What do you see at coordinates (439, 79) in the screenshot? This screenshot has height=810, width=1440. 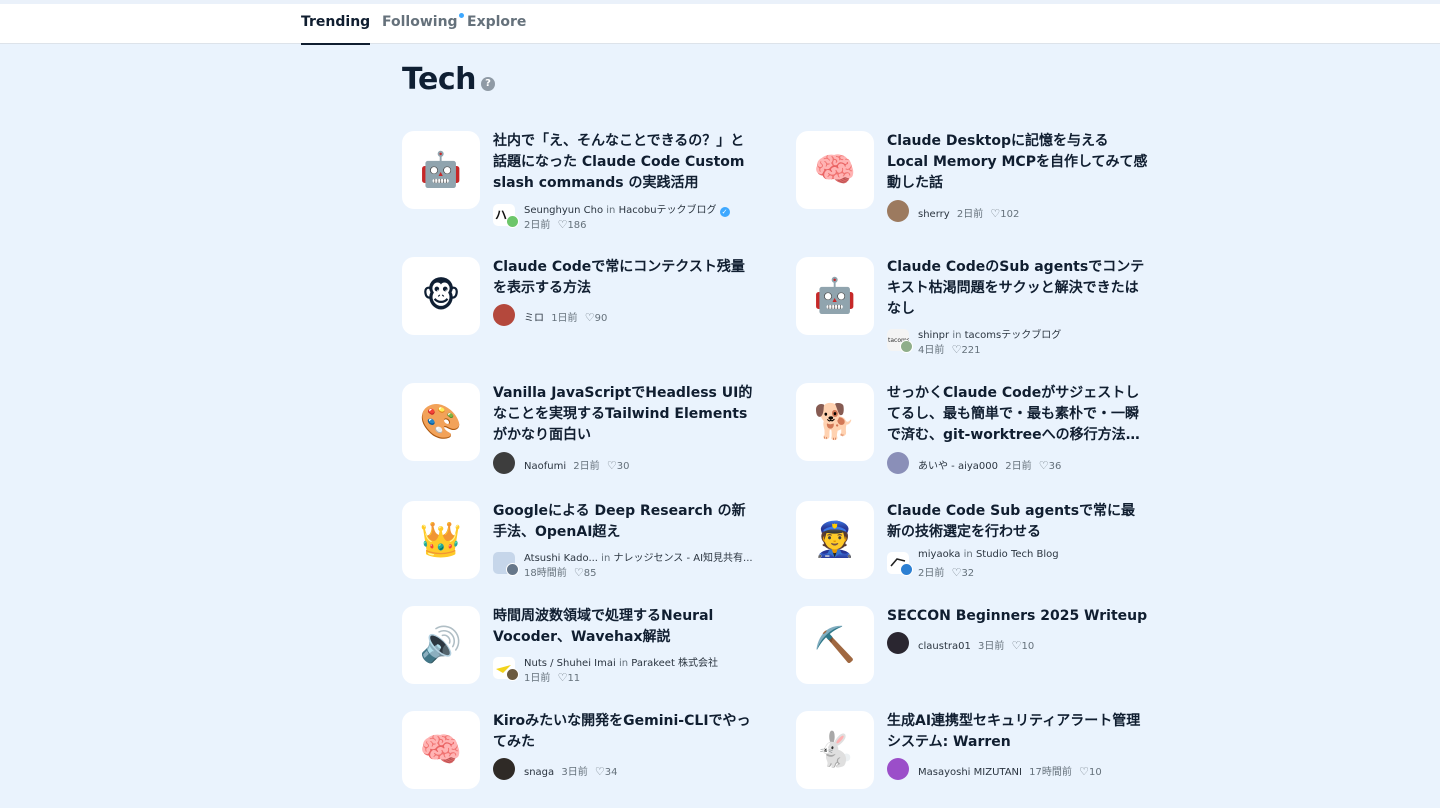 I see `section-title: Tech` at bounding box center [439, 79].